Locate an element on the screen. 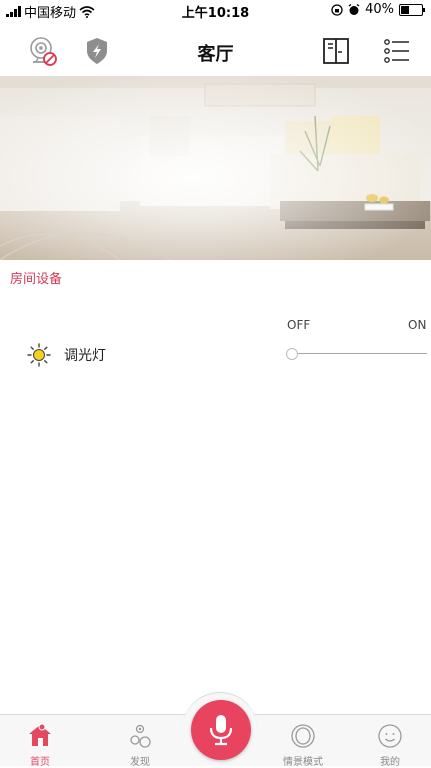  menu-list-icon is located at coordinates (396, 51).